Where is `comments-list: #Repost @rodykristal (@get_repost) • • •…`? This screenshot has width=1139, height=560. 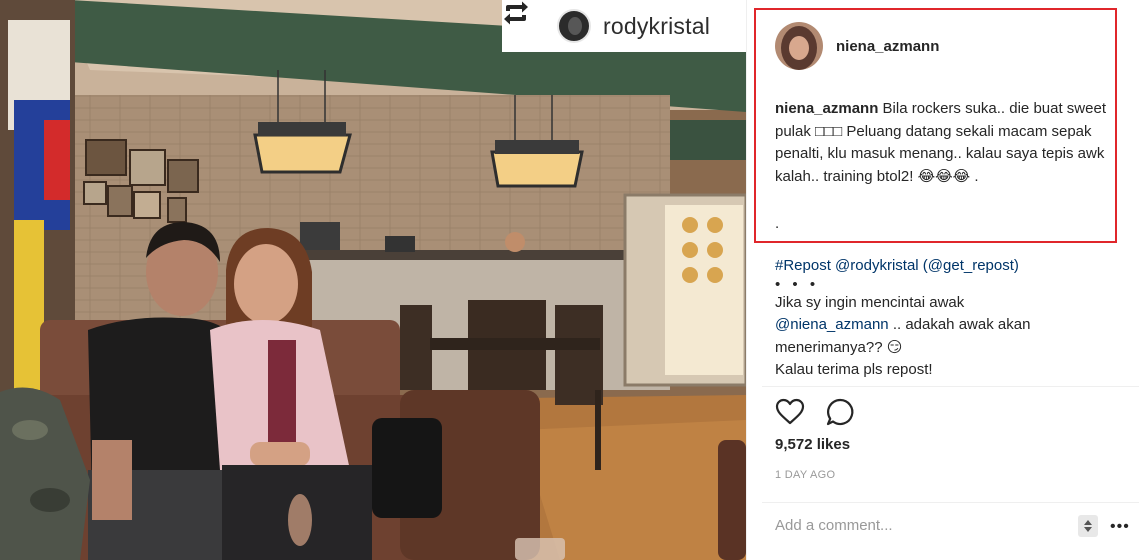 comments-list: #Repost @rodykristal (@get_repost) • • •… is located at coordinates (945, 319).